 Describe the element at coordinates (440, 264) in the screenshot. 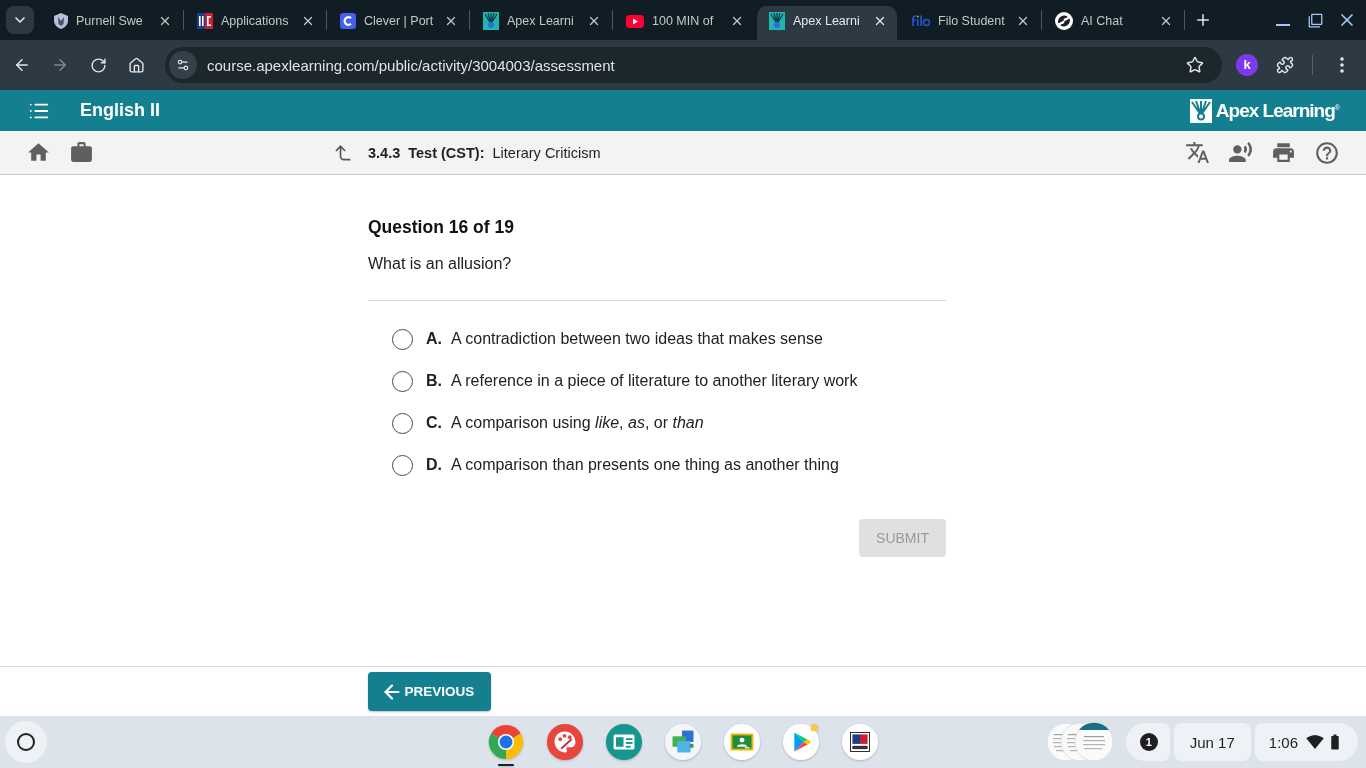

I see `question-prompt: What is an allusion?` at that location.